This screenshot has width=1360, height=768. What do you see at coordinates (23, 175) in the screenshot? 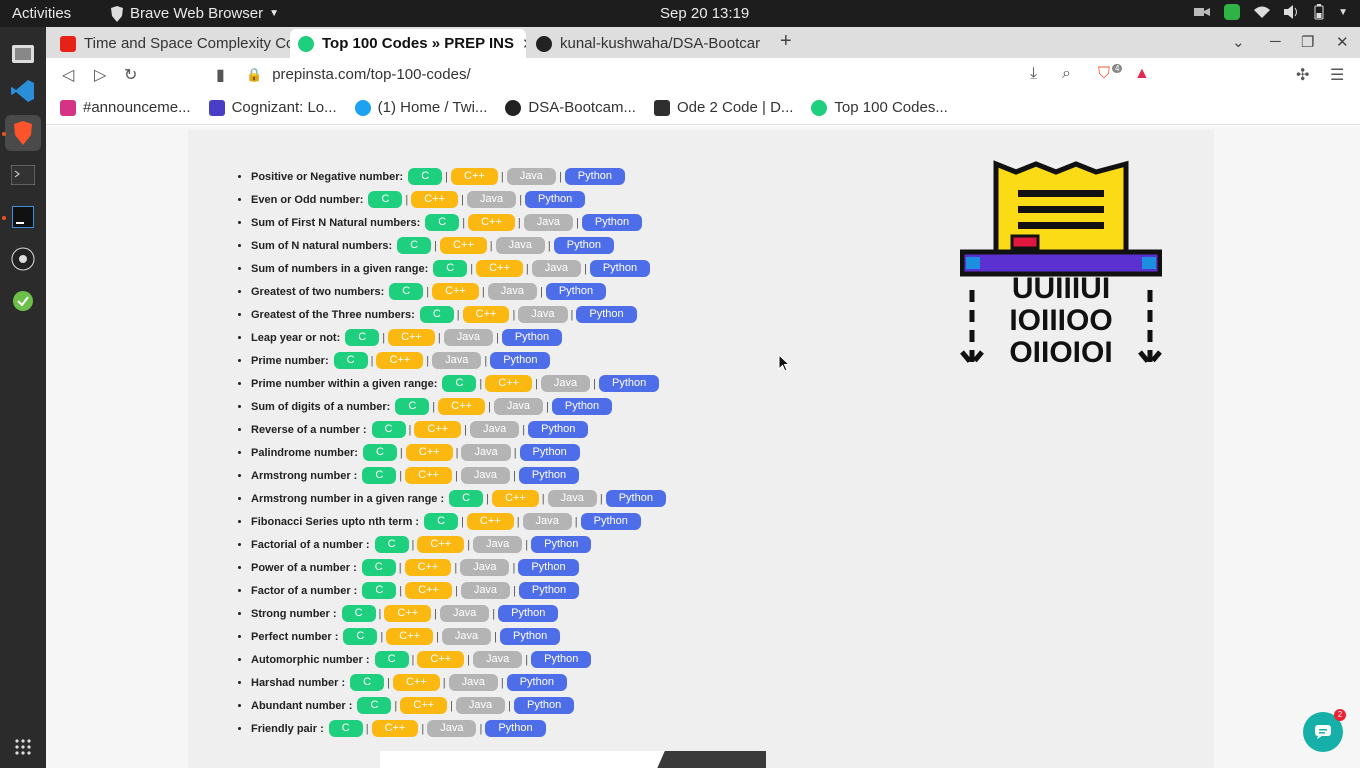
I see `terminal-icon` at bounding box center [23, 175].